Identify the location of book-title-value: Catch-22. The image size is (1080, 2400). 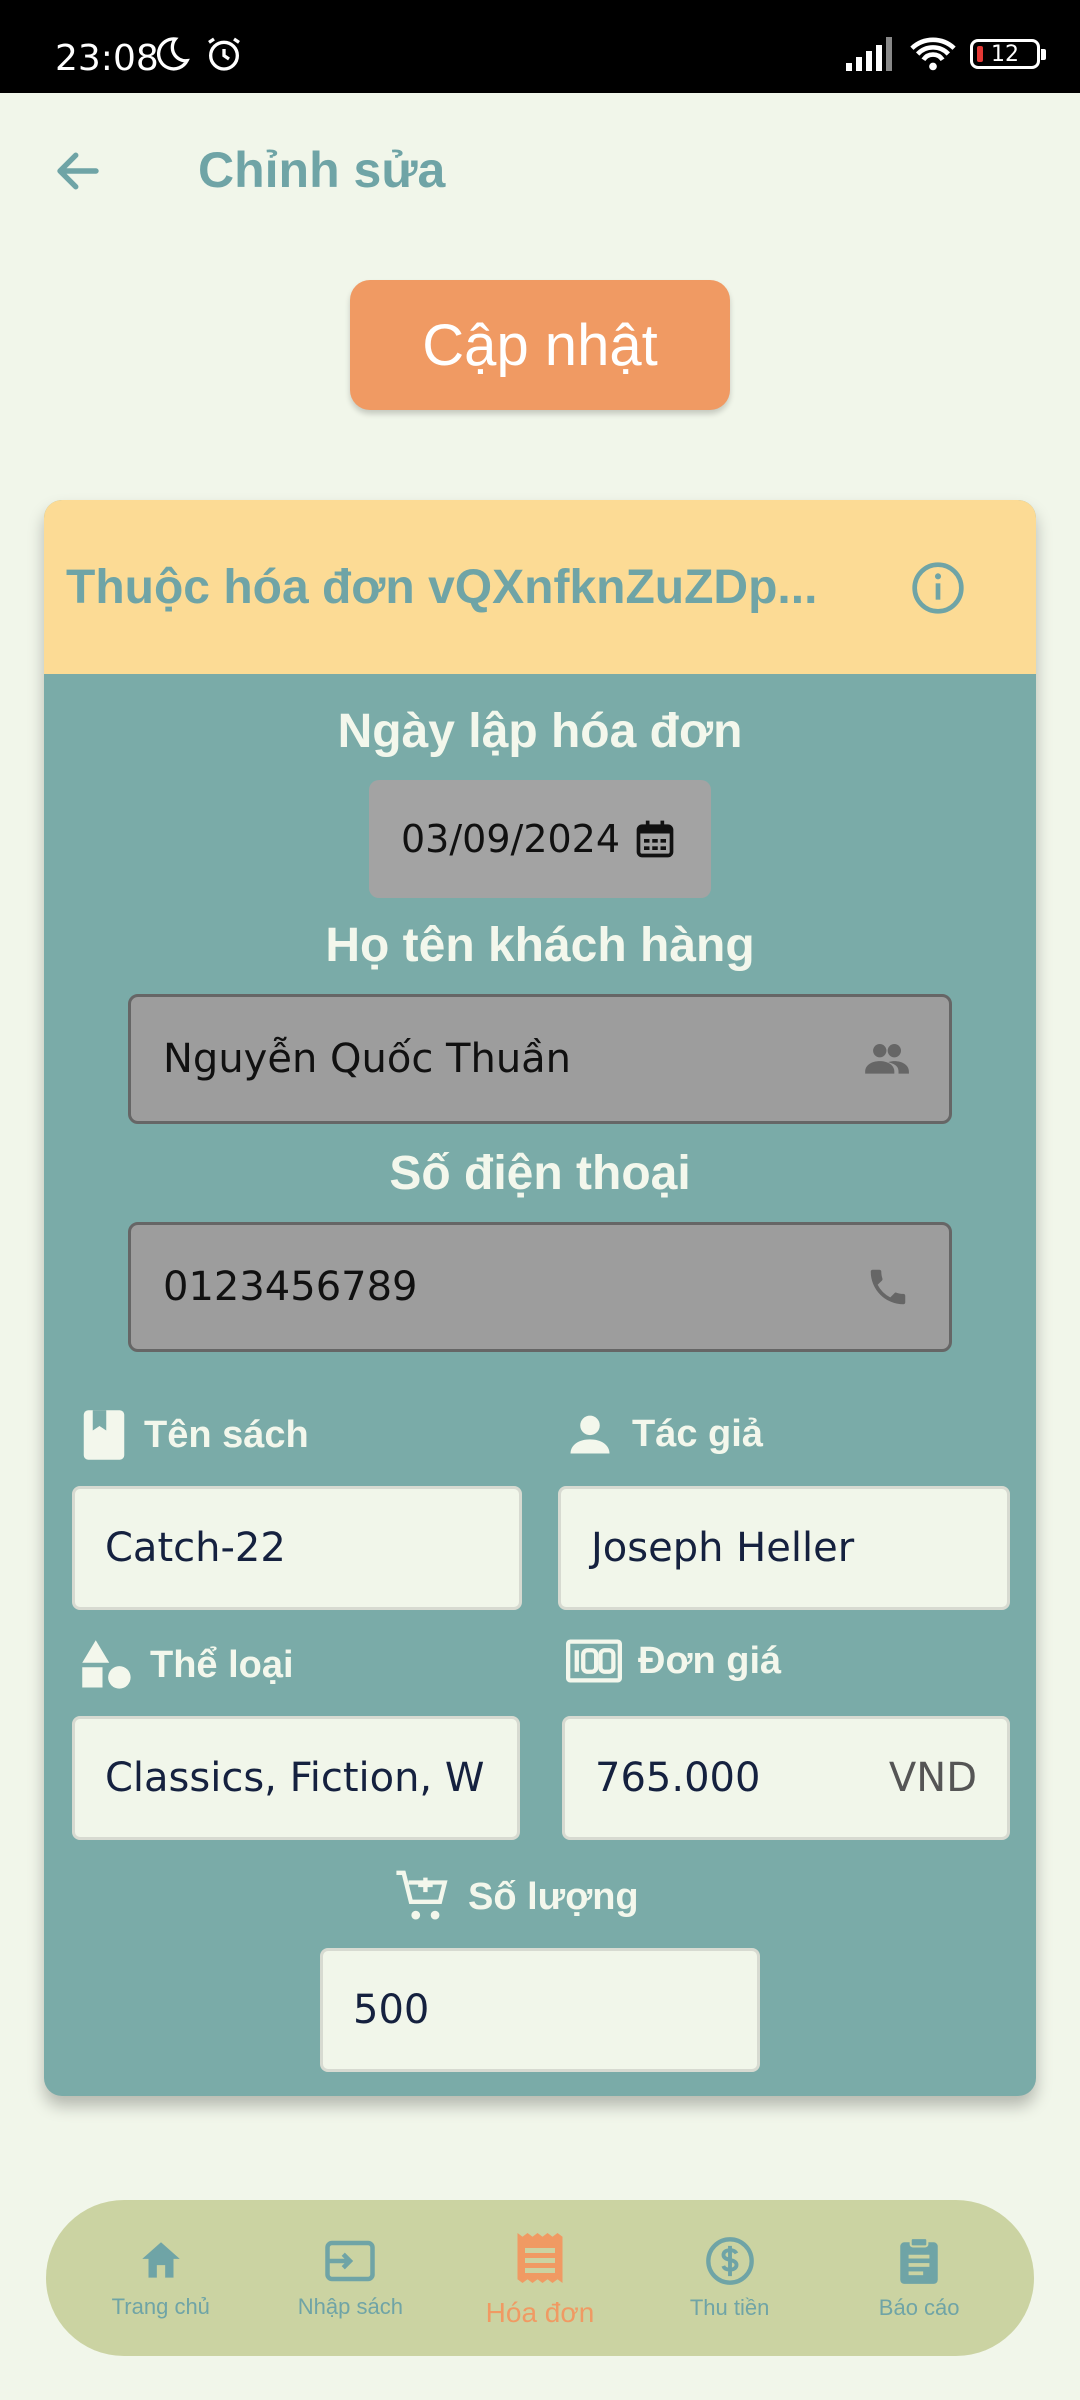
(195, 1548).